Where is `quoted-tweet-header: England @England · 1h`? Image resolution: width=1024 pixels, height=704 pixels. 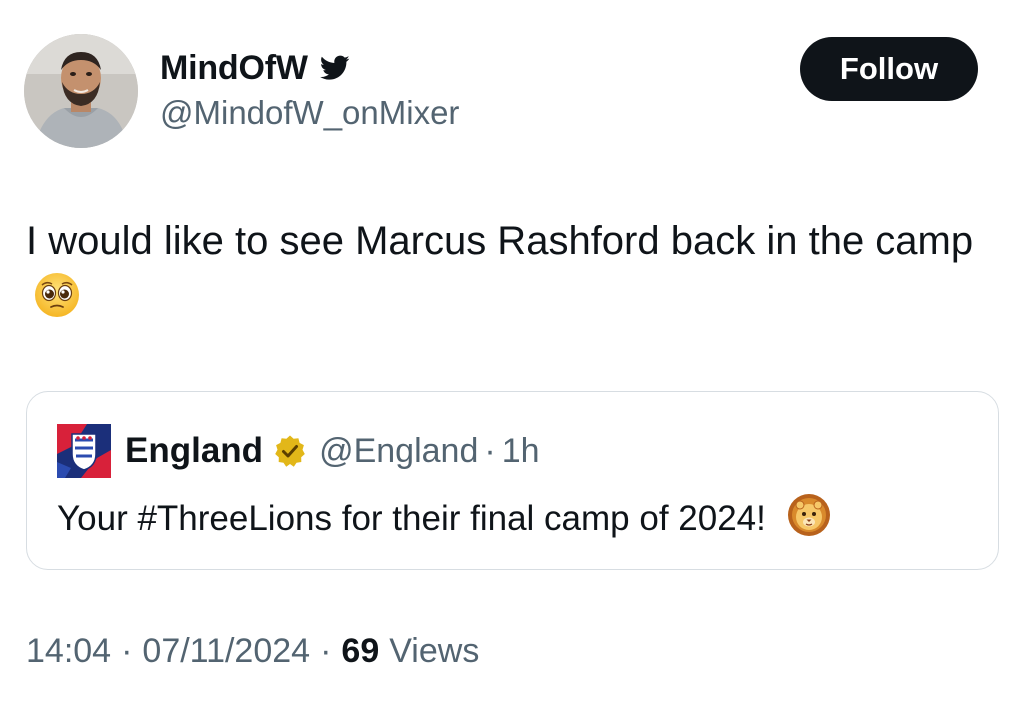
quoted-tweet-header: England @England · 1h is located at coordinates (298, 451).